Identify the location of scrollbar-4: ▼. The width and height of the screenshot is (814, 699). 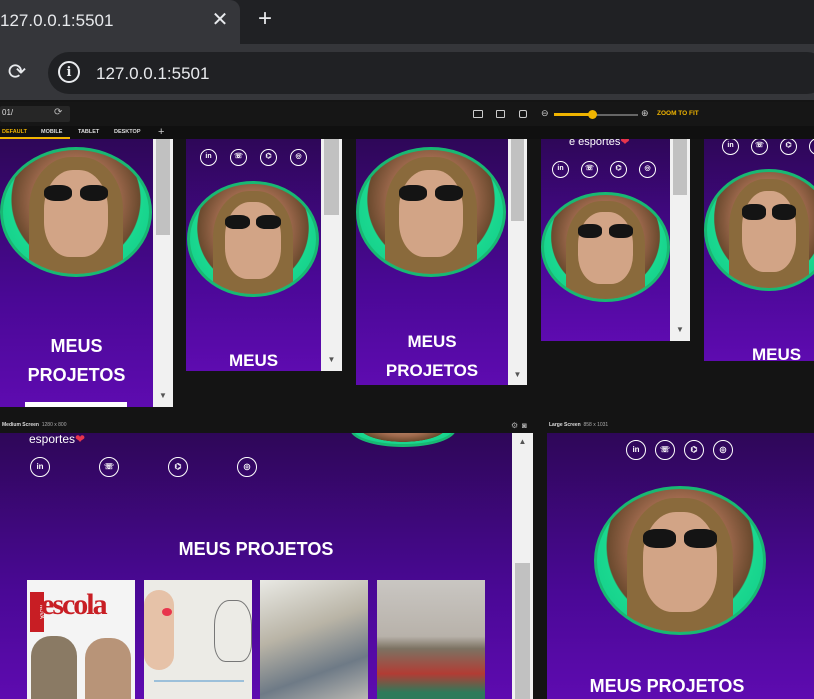
(680, 240).